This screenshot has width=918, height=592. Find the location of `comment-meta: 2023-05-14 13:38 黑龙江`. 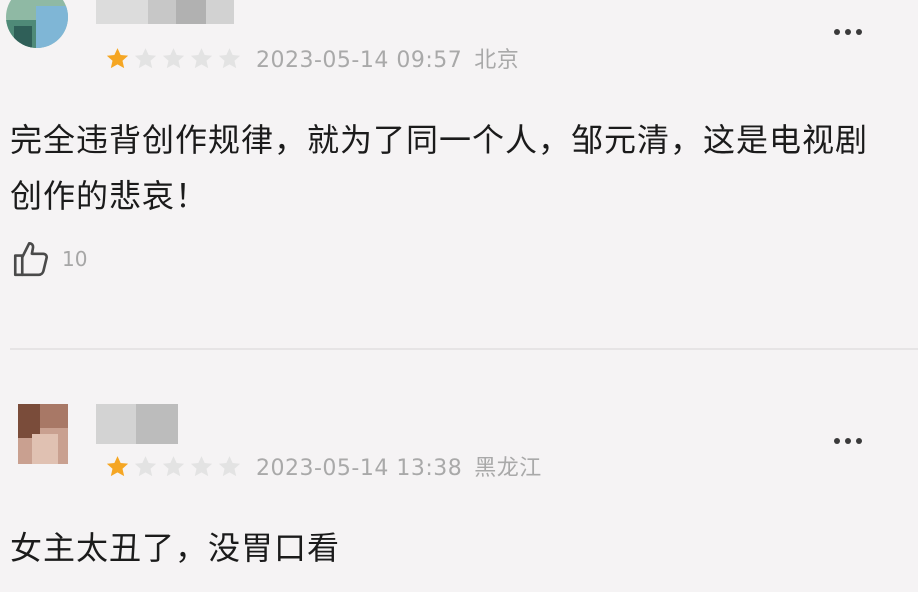

comment-meta: 2023-05-14 13:38 黑龙江 is located at coordinates (323, 466).